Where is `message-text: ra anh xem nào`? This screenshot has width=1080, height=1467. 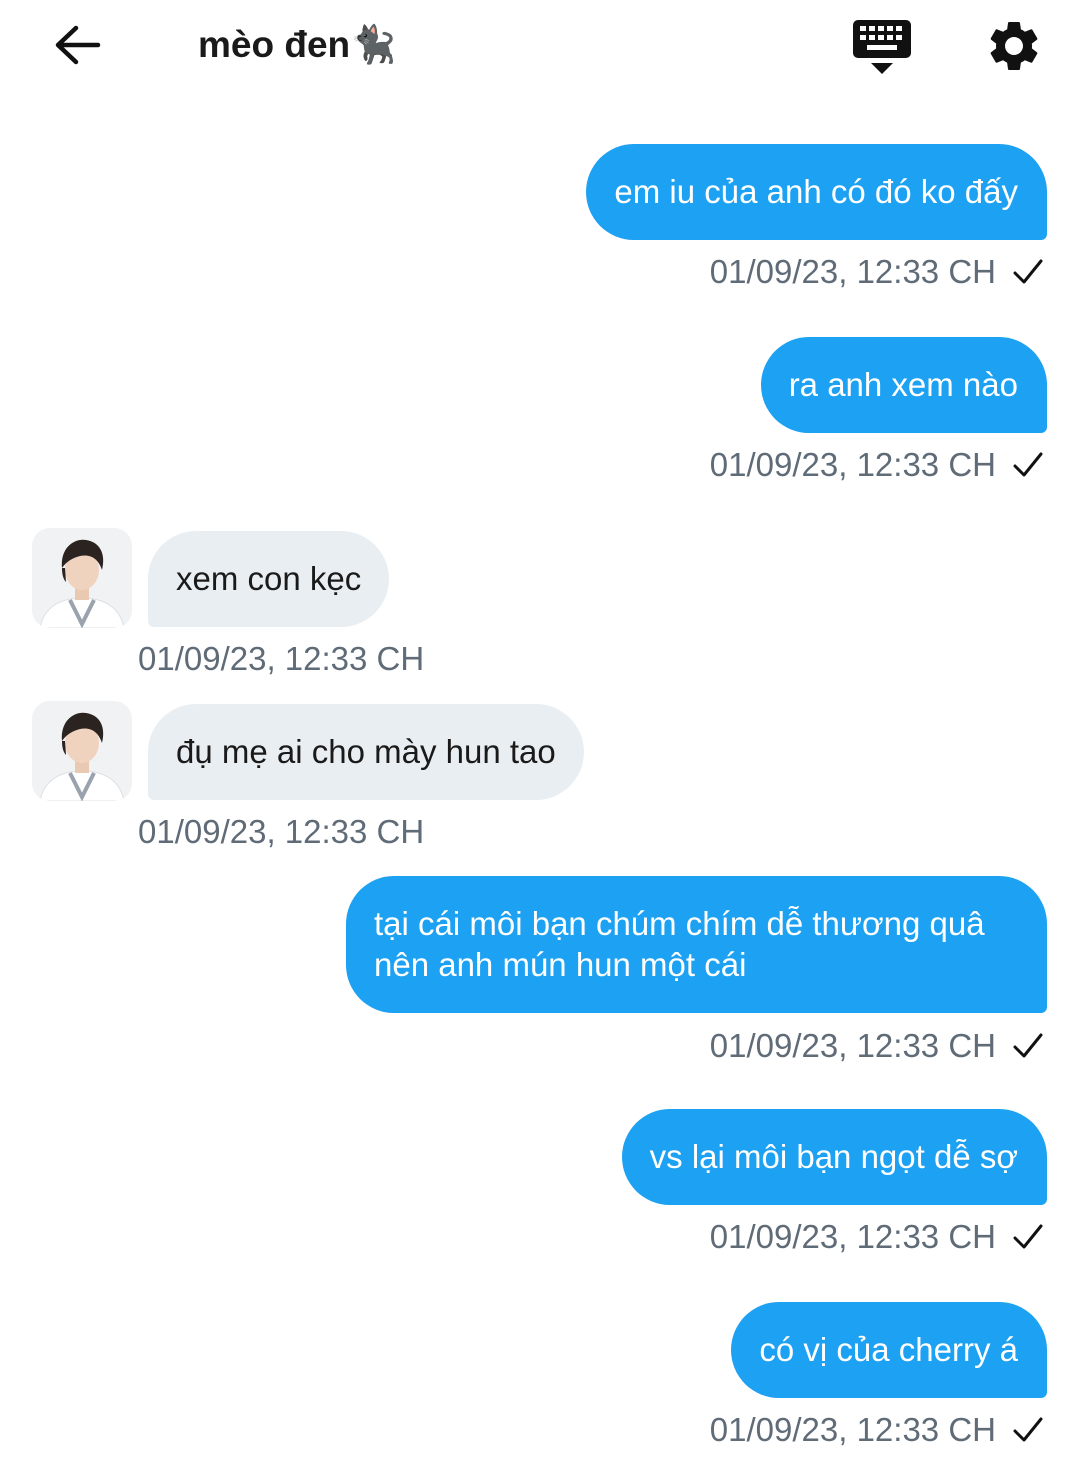 message-text: ra anh xem nào is located at coordinates (903, 384).